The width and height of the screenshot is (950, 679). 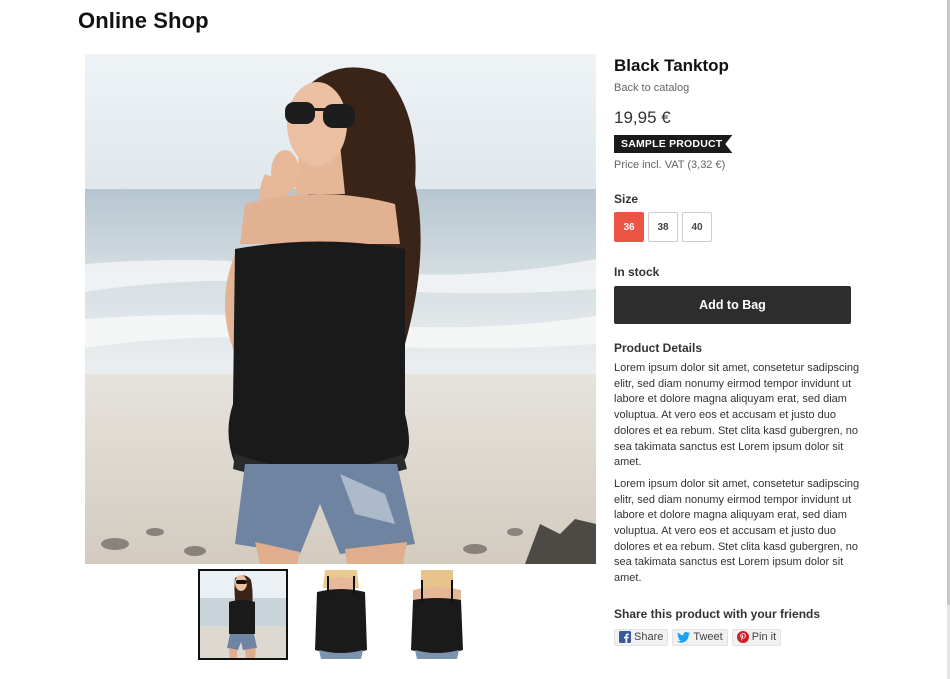 I want to click on sample-product-badge: SAMPLE PRODUCT, so click(x=673, y=144).